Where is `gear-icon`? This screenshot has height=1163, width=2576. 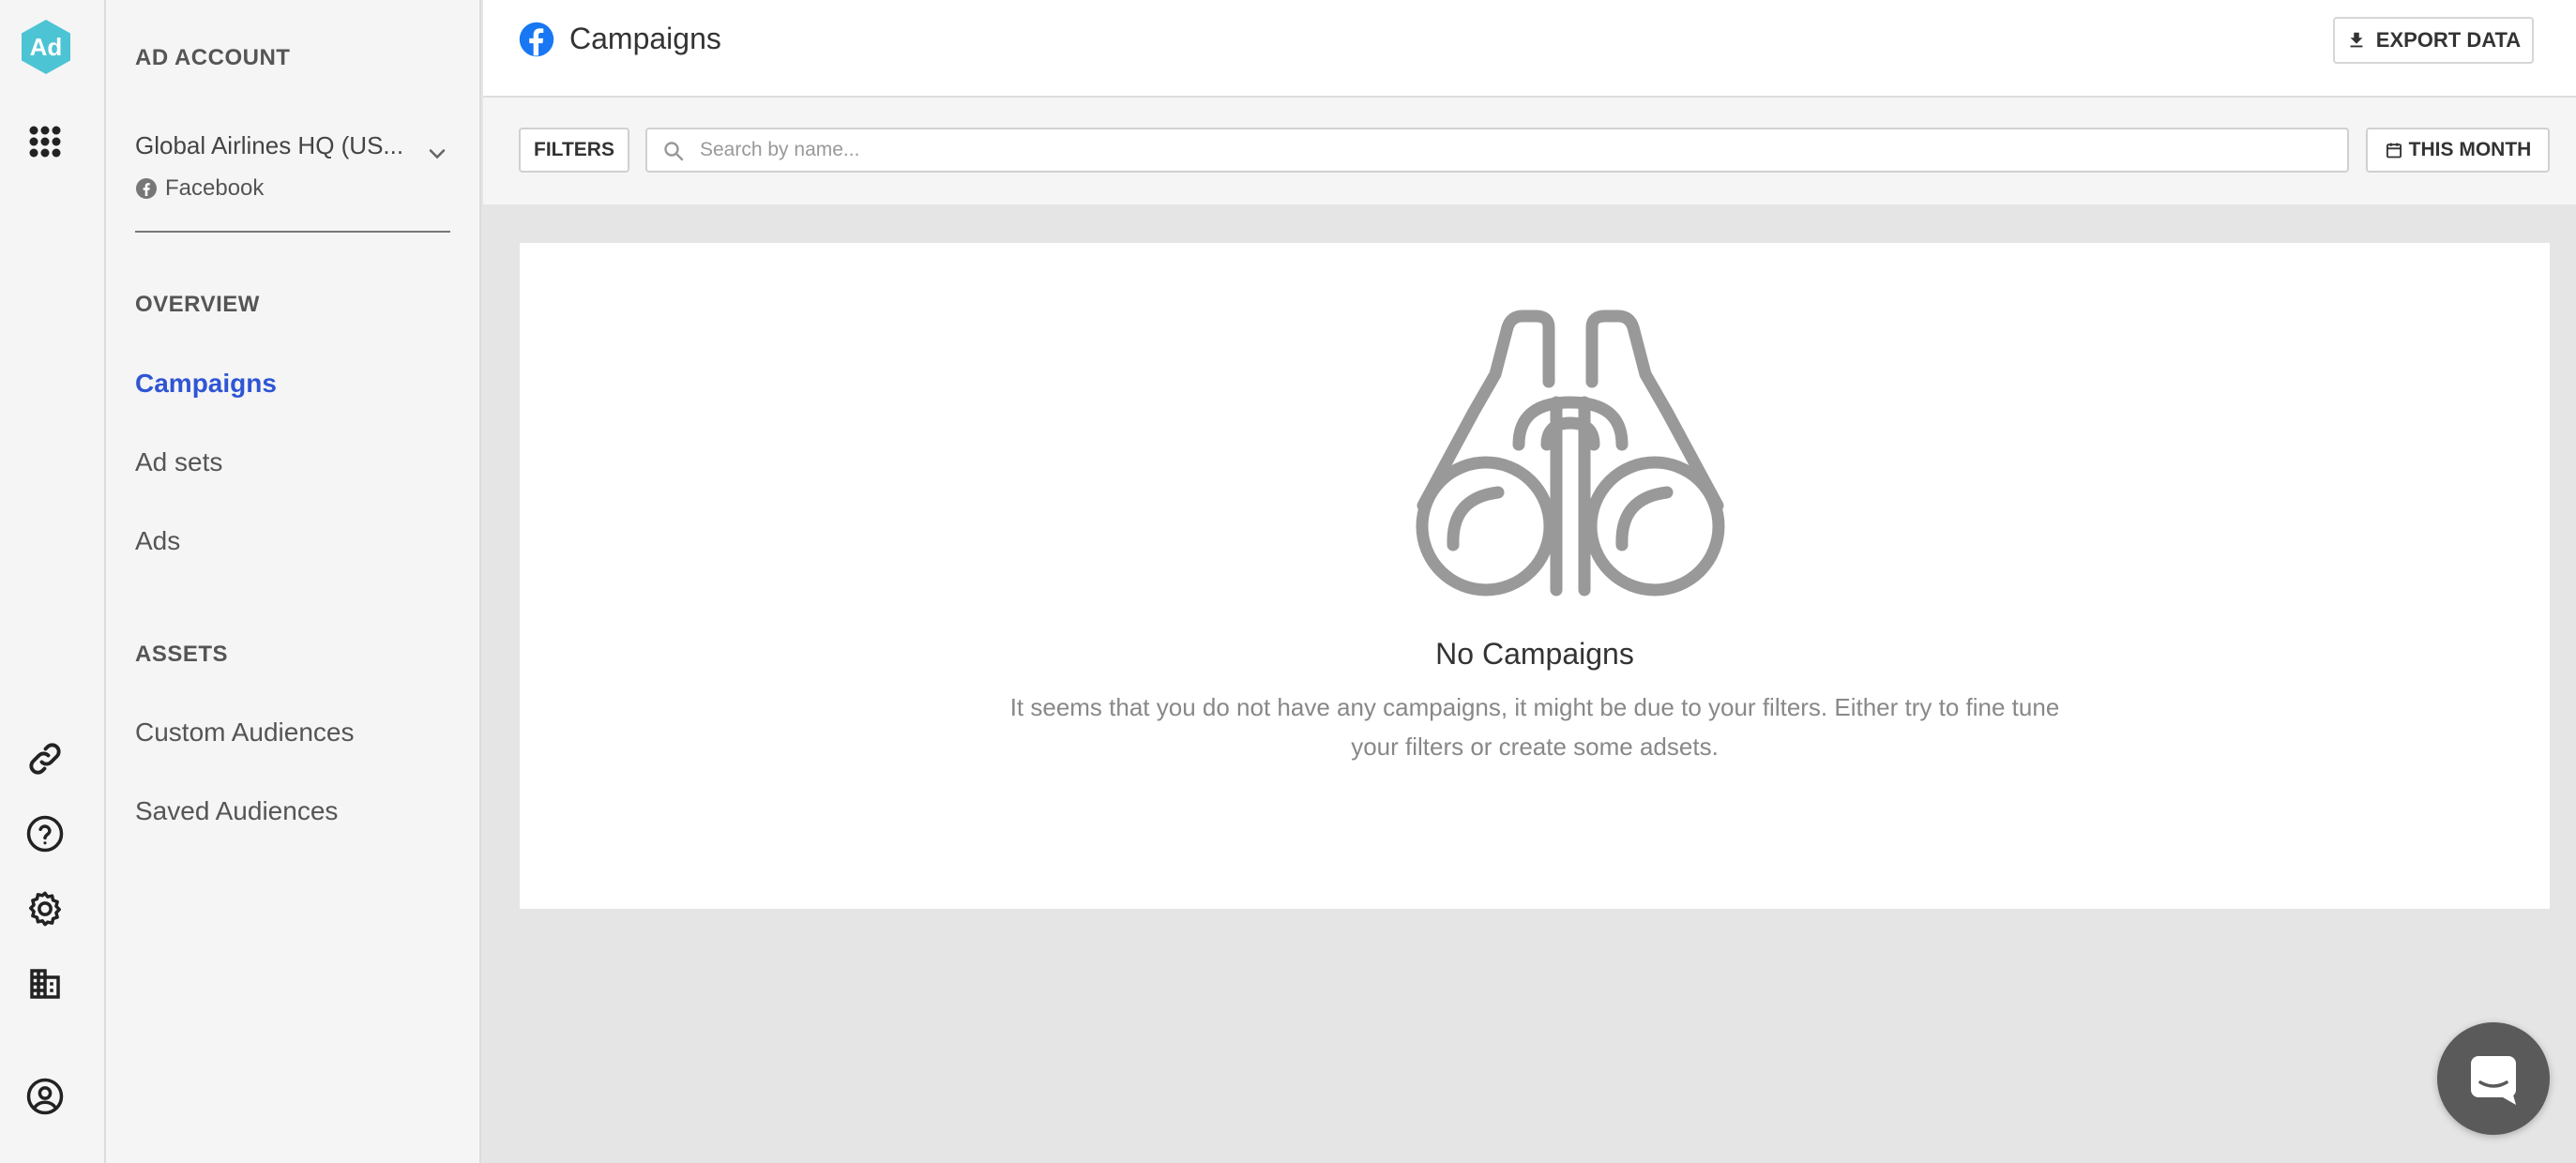 gear-icon is located at coordinates (45, 909).